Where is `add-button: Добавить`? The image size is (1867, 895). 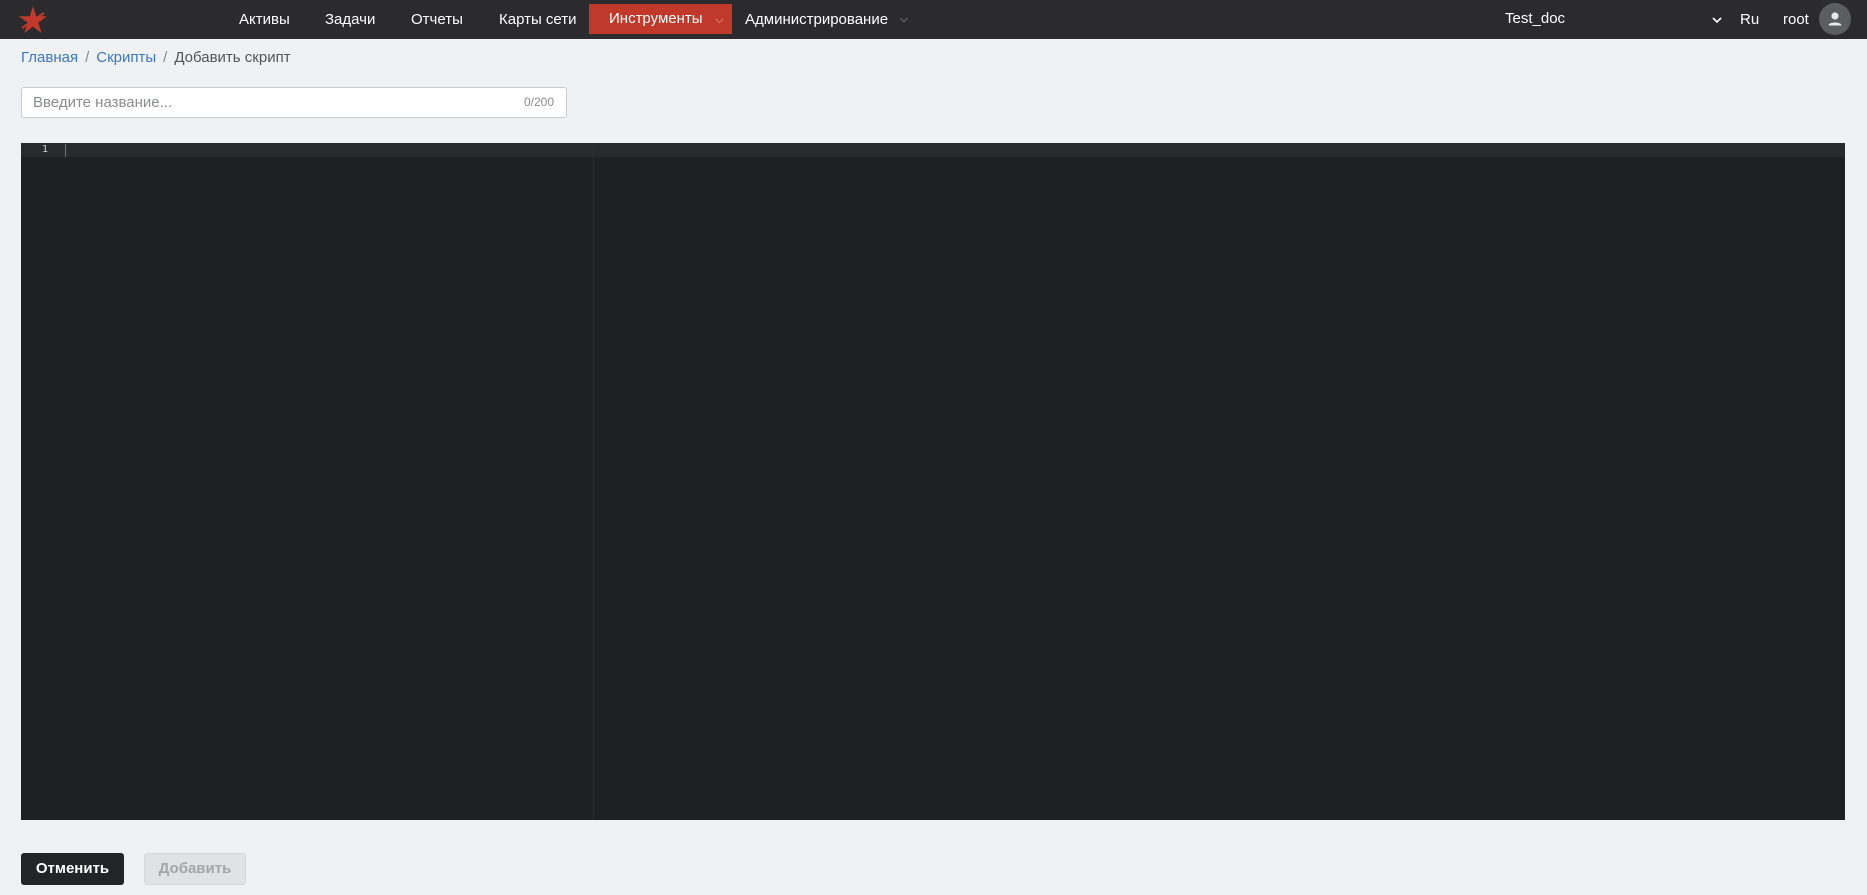
add-button: Добавить is located at coordinates (195, 869).